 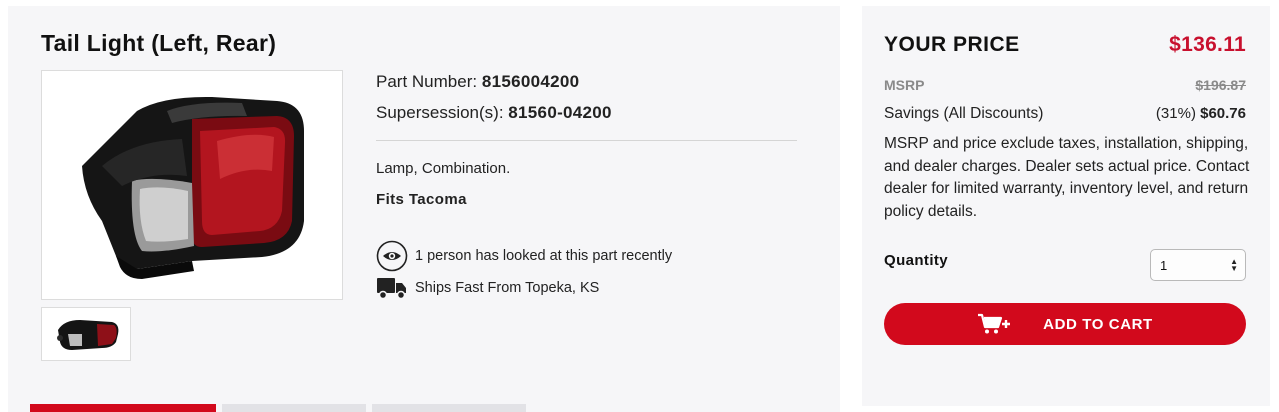 I want to click on select-arrows-icon: ▲ ▼, so click(x=1234, y=265).